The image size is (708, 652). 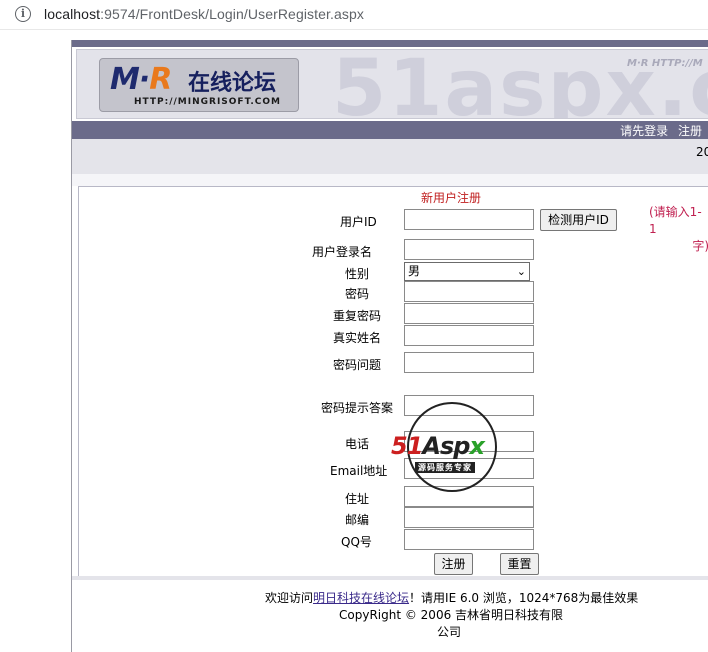 What do you see at coordinates (357, 294) in the screenshot?
I see `label-password: 密码` at bounding box center [357, 294].